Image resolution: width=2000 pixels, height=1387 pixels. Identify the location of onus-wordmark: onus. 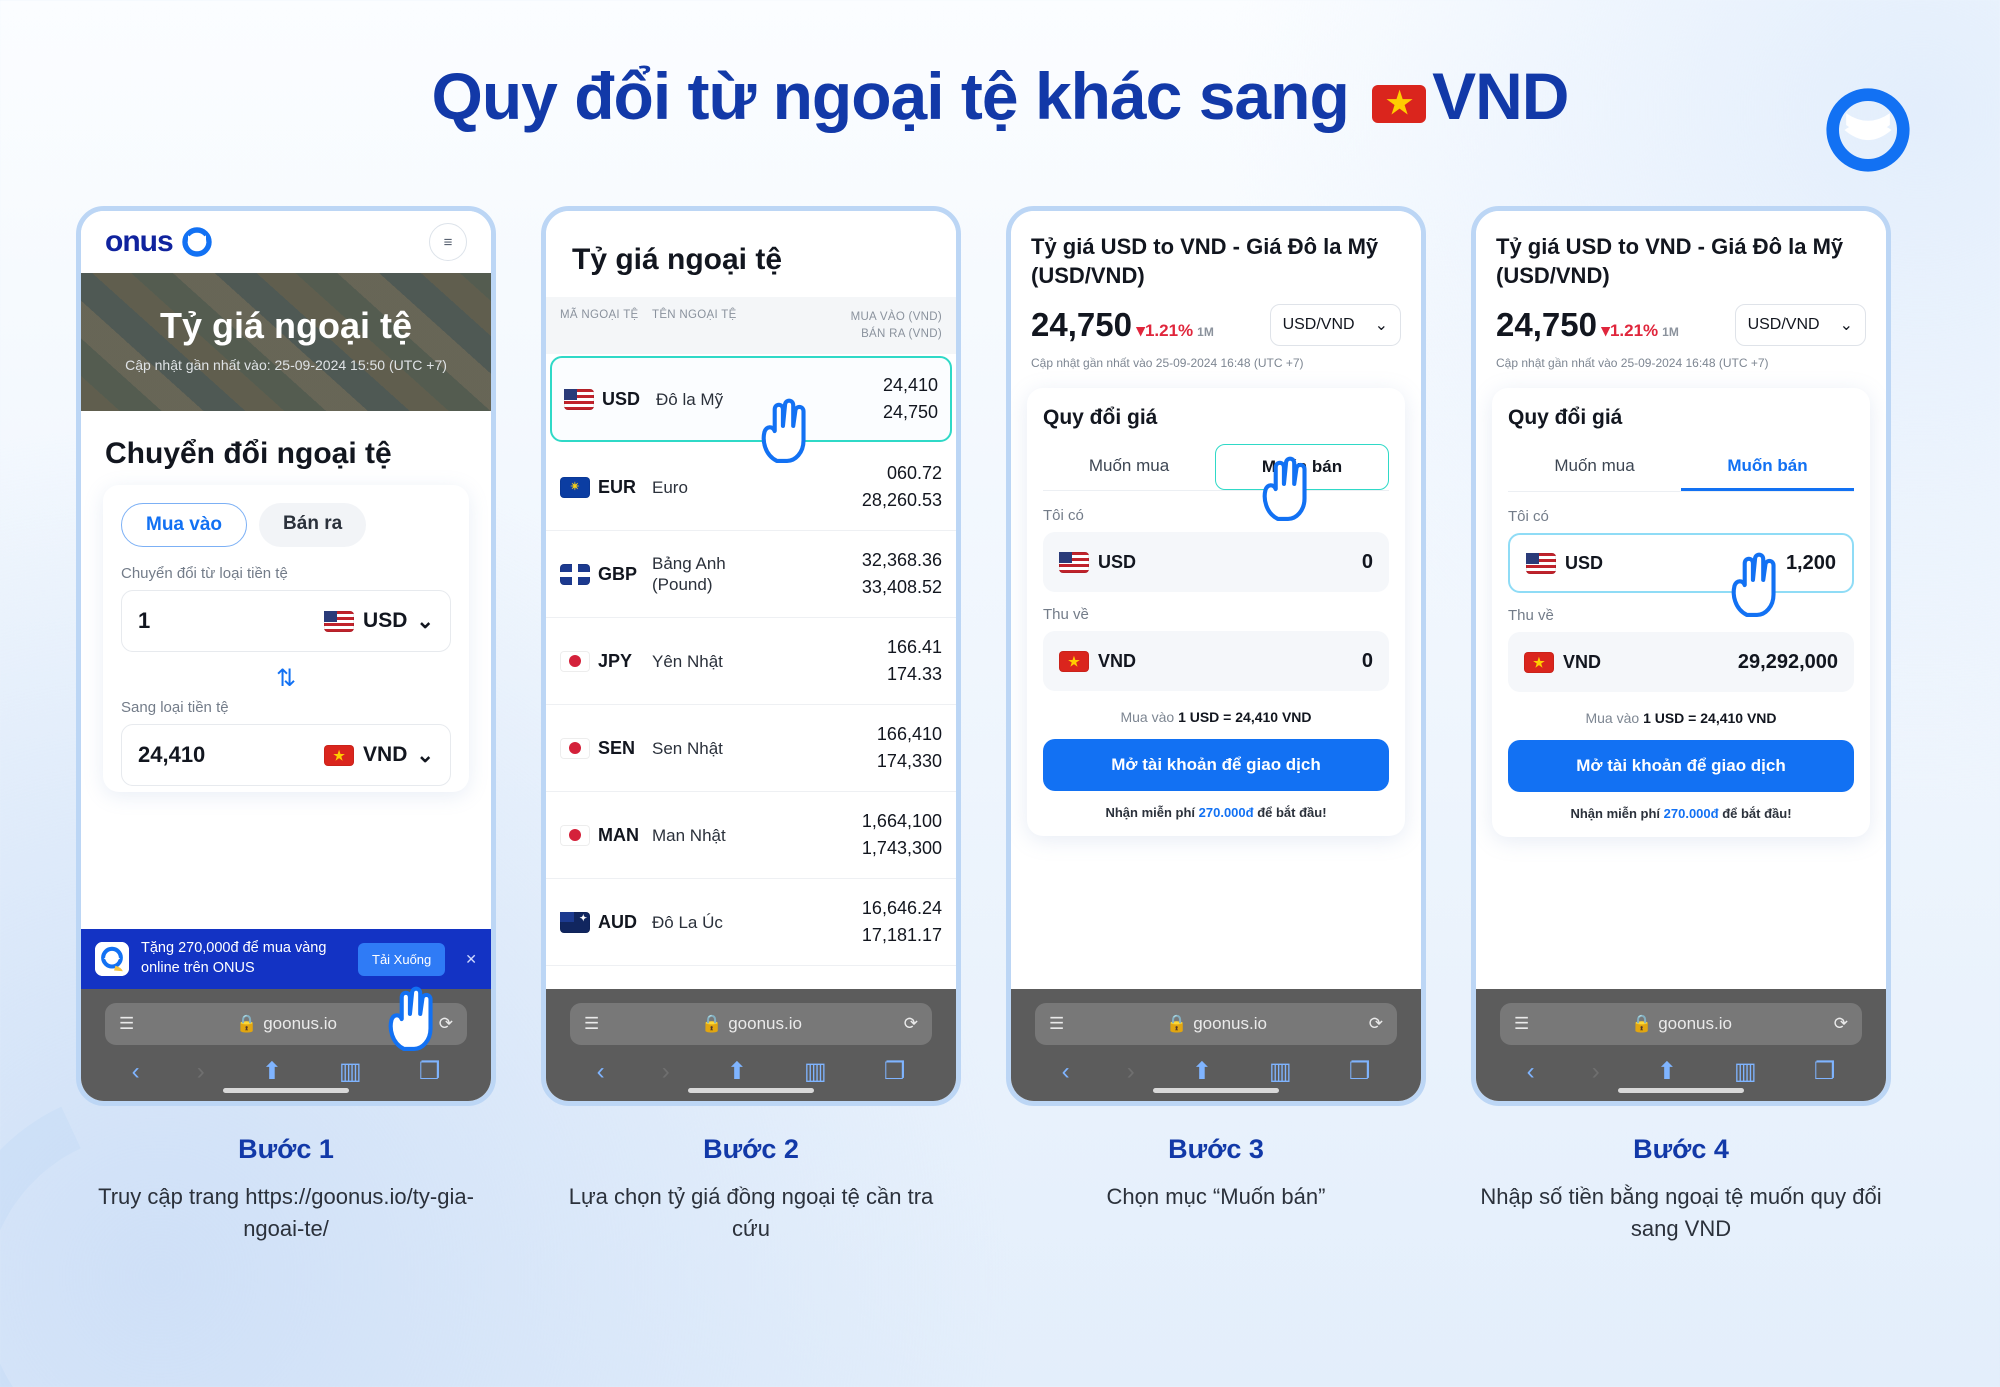
(139, 241).